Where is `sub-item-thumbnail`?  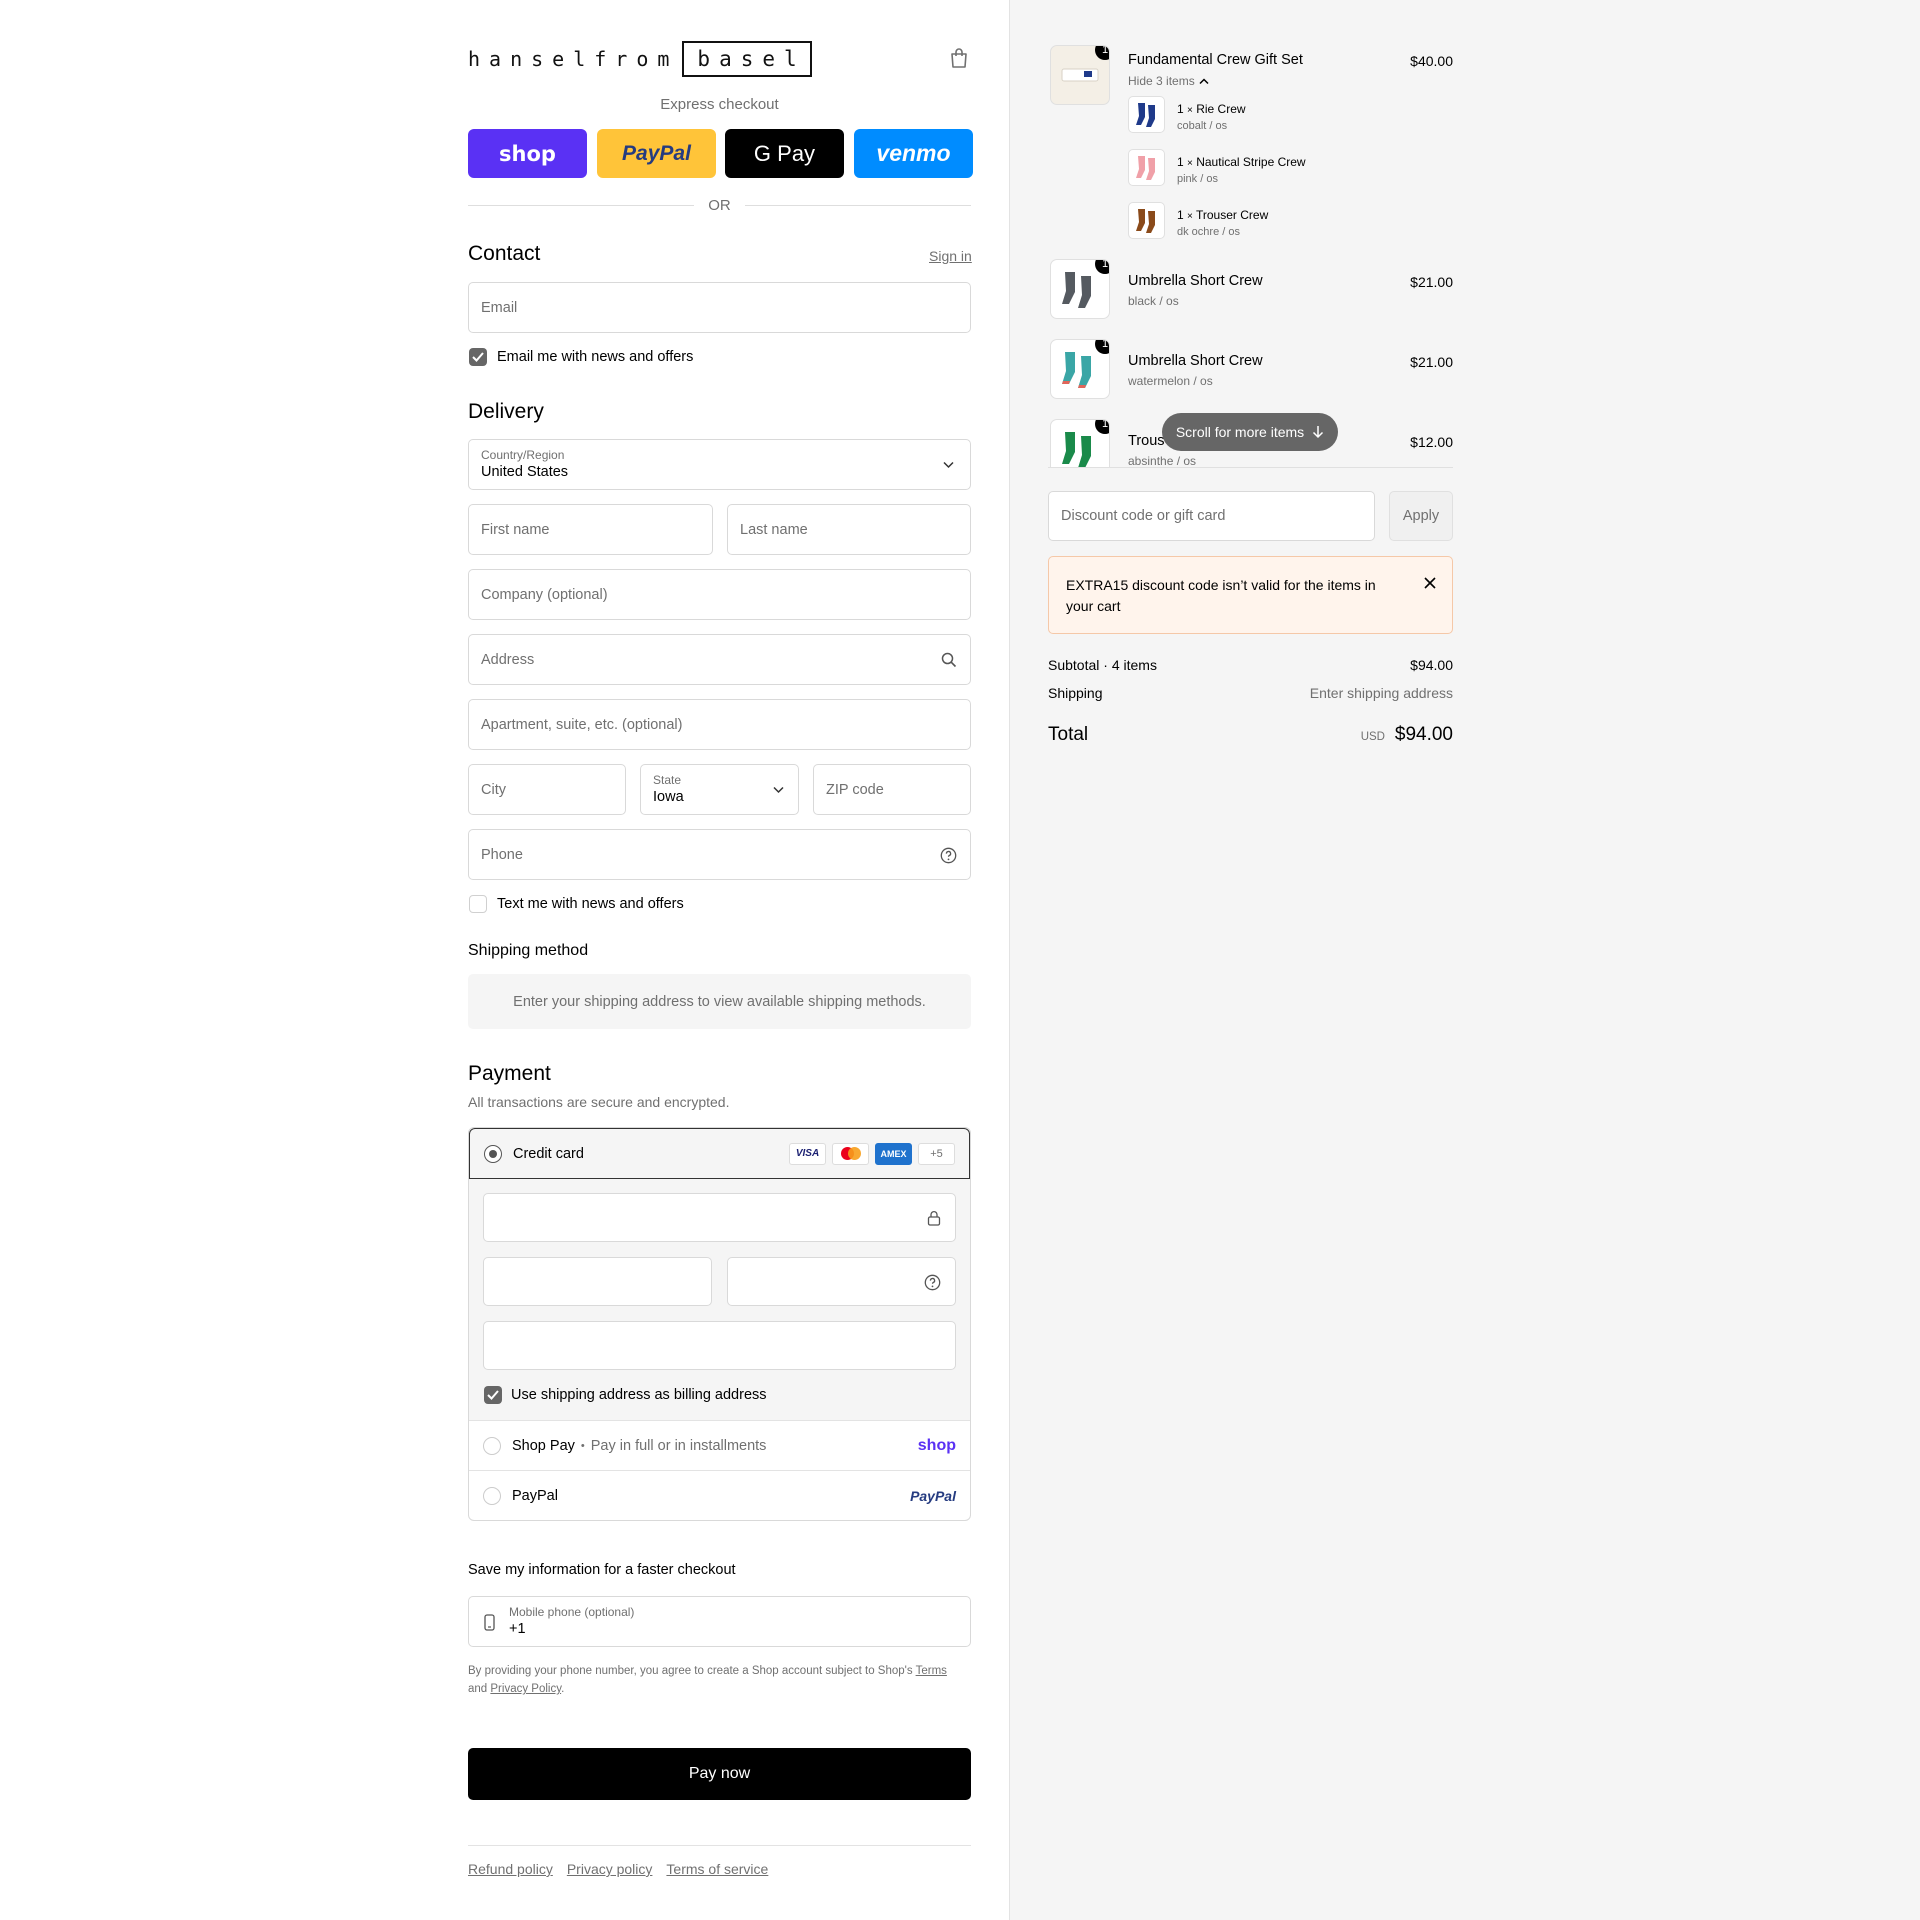 sub-item-thumbnail is located at coordinates (1146, 114).